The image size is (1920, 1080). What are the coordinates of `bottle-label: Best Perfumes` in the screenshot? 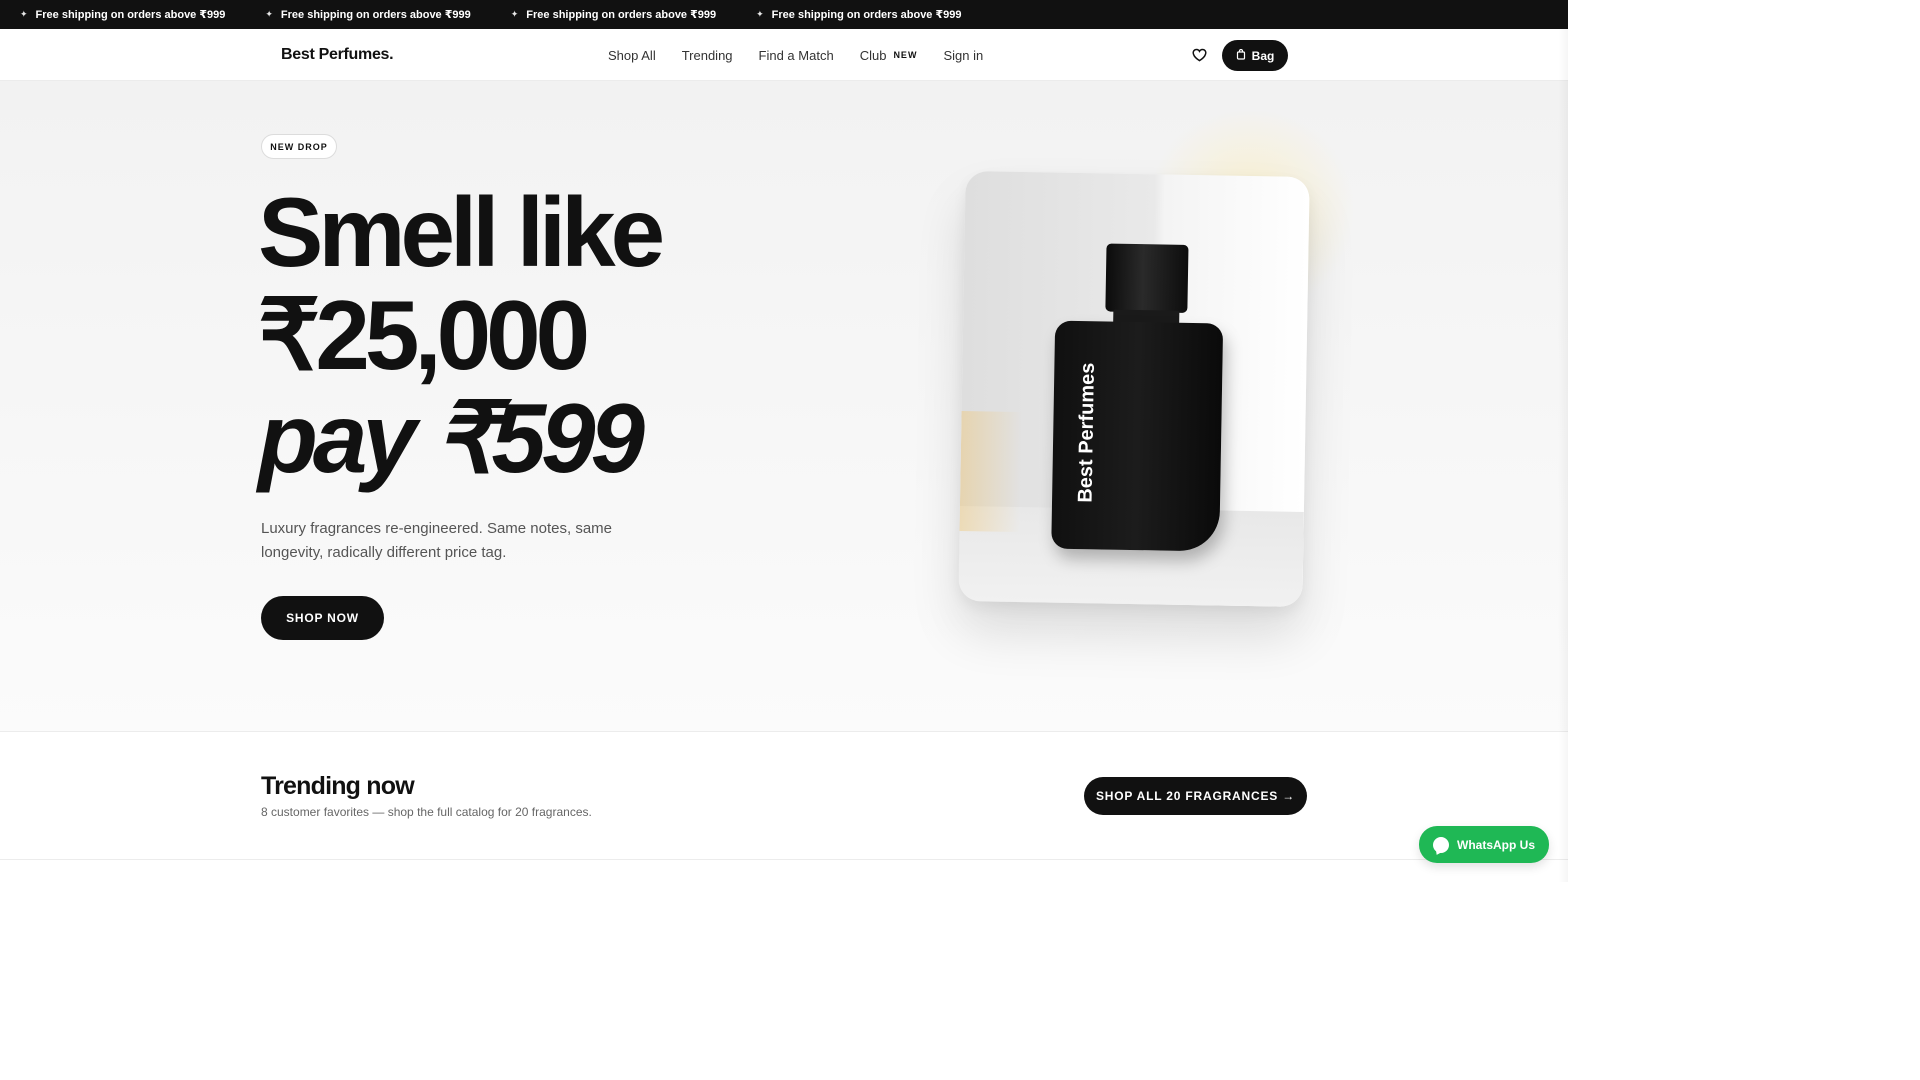 It's located at (1086, 432).